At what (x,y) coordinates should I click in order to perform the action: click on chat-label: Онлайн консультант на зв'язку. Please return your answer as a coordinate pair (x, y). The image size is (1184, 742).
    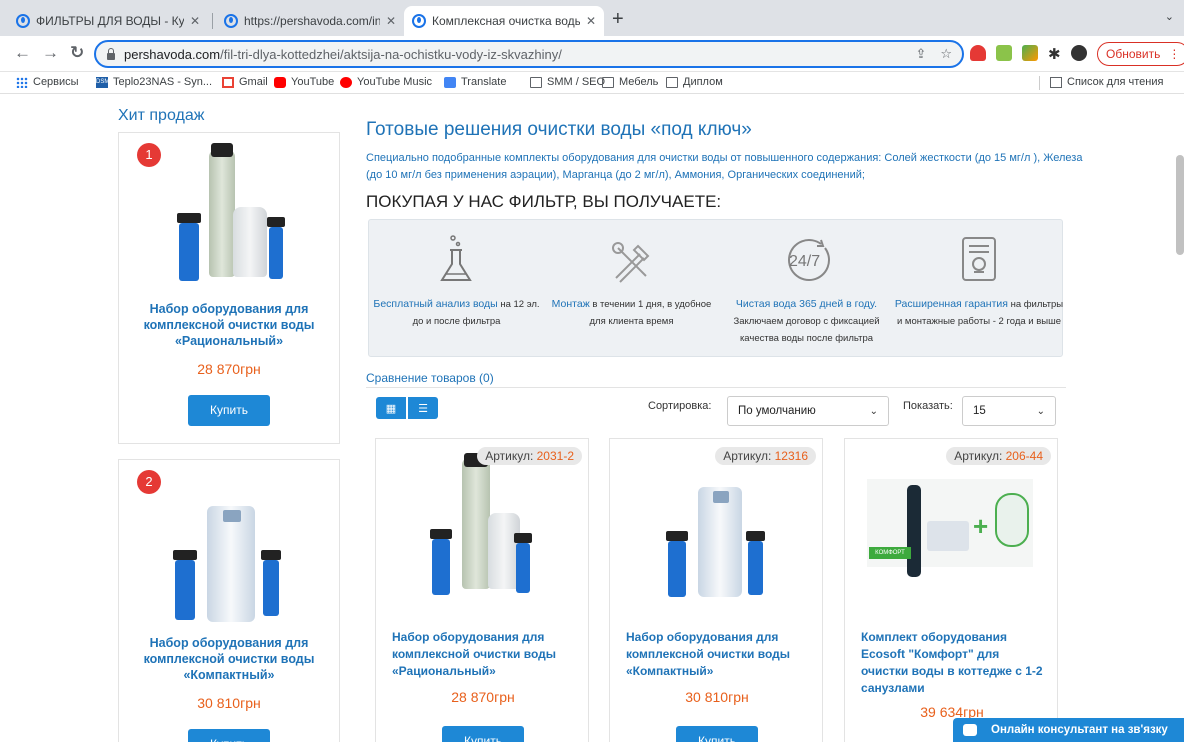
    Looking at the image, I should click on (1079, 730).